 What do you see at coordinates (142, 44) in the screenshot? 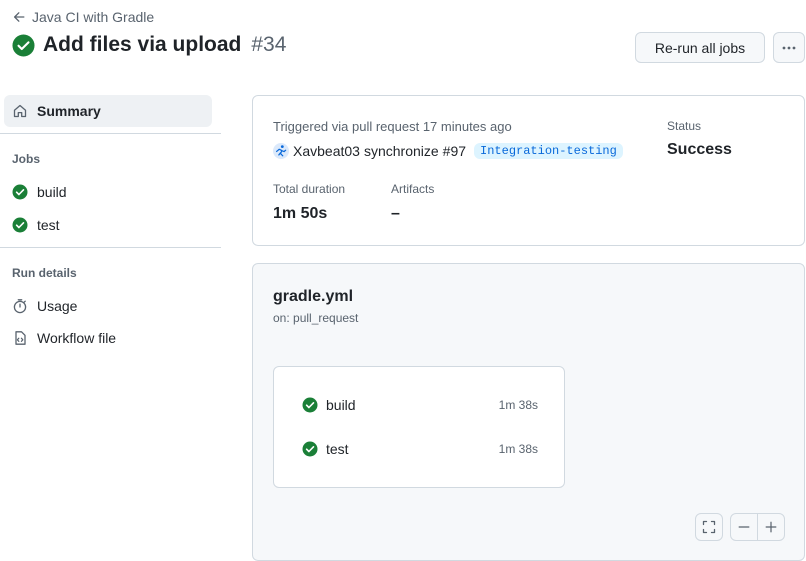
I see `run-title: Add files via upload` at bounding box center [142, 44].